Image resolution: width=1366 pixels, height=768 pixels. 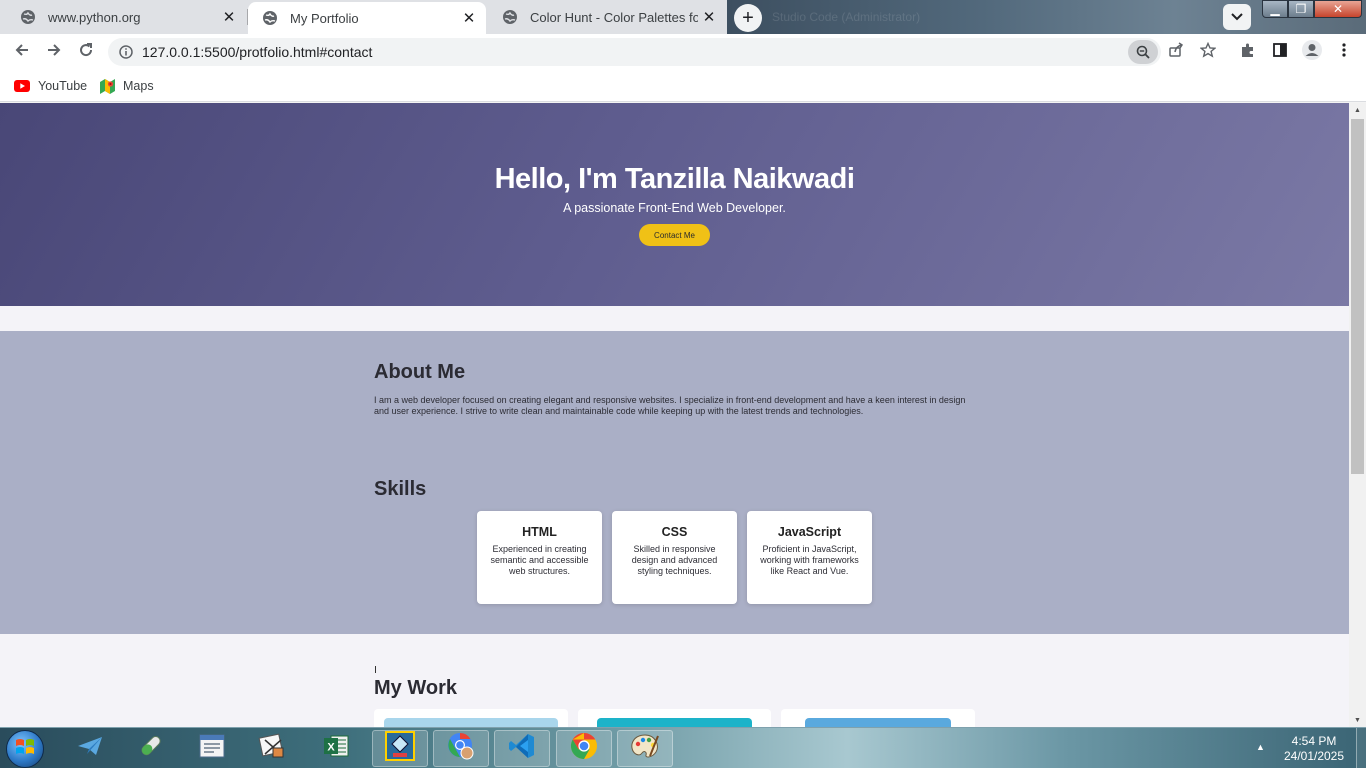 What do you see at coordinates (1260, 747) in the screenshot?
I see `tray-expand-icon: ▲` at bounding box center [1260, 747].